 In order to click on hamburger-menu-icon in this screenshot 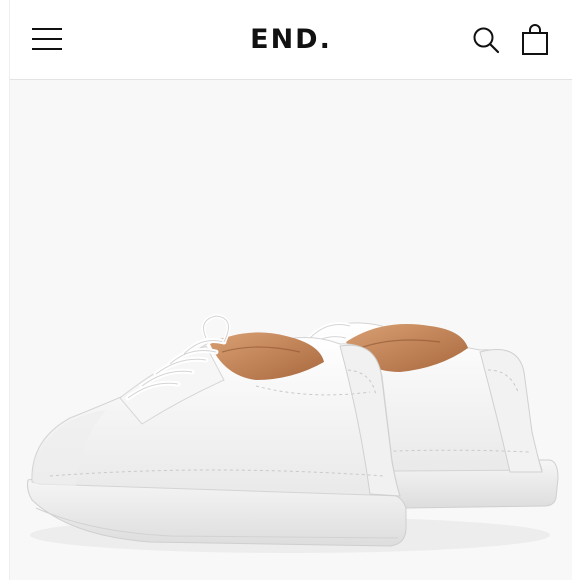, I will do `click(47, 39)`.